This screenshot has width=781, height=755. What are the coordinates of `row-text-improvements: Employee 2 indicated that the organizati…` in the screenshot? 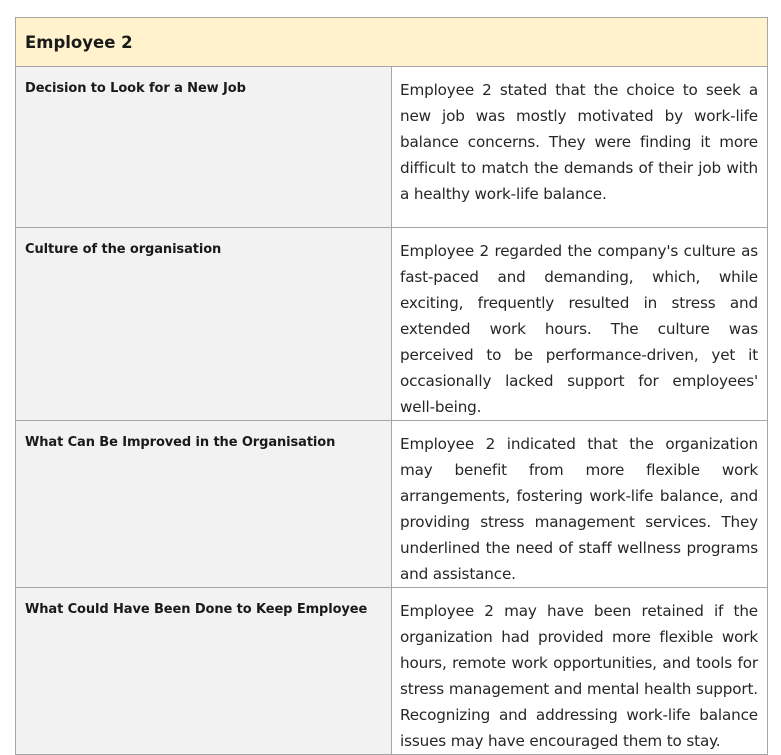 It's located at (579, 504).